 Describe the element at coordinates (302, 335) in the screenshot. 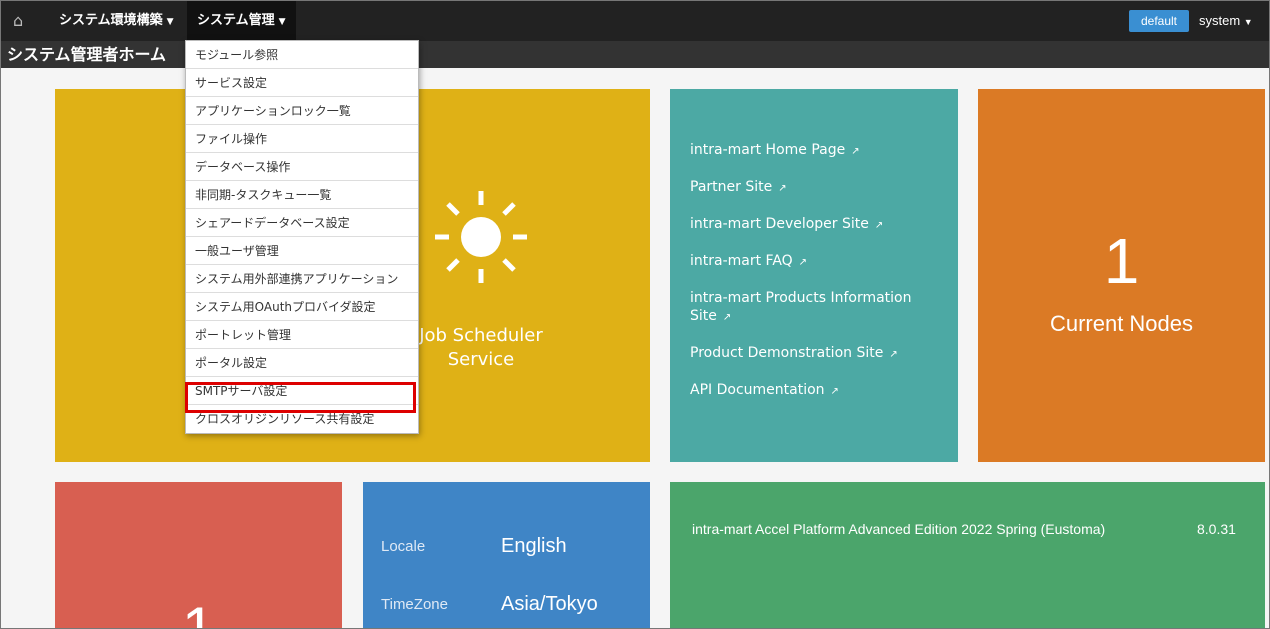

I see `dropdown-item-portlet-management: ポートレット管理` at that location.